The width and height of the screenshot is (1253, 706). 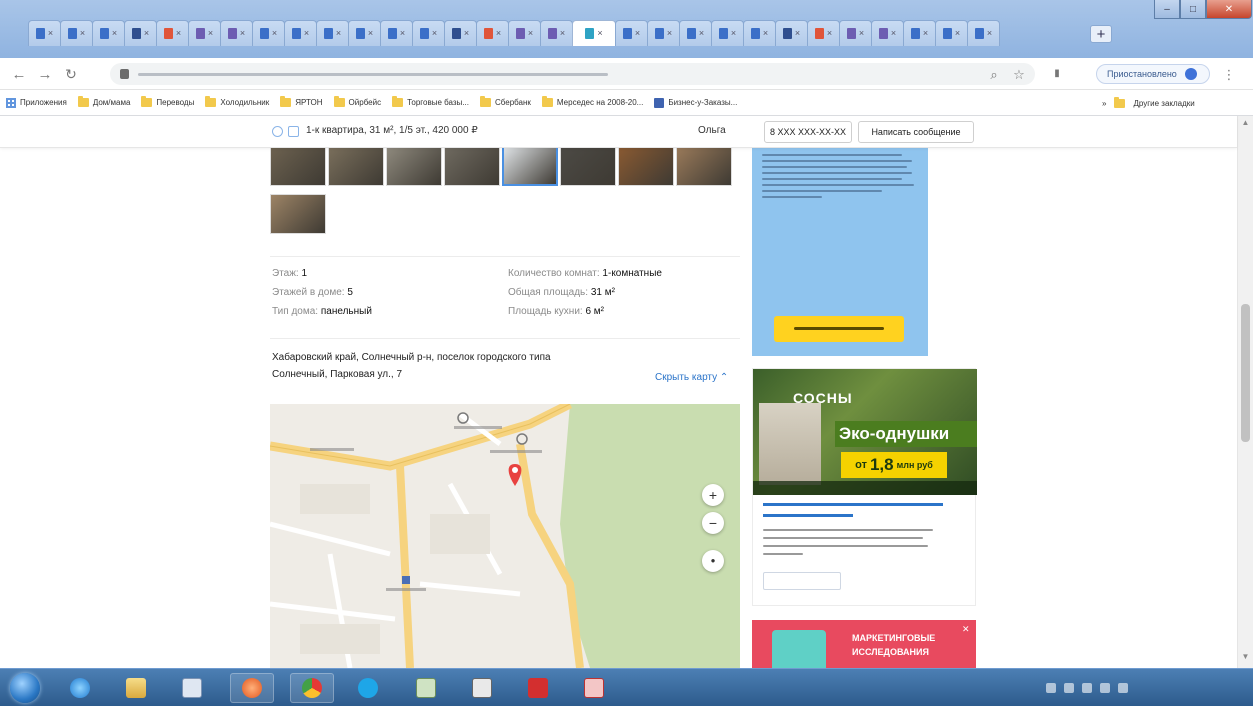 What do you see at coordinates (1245, 373) in the screenshot?
I see `scroll-thumb` at bounding box center [1245, 373].